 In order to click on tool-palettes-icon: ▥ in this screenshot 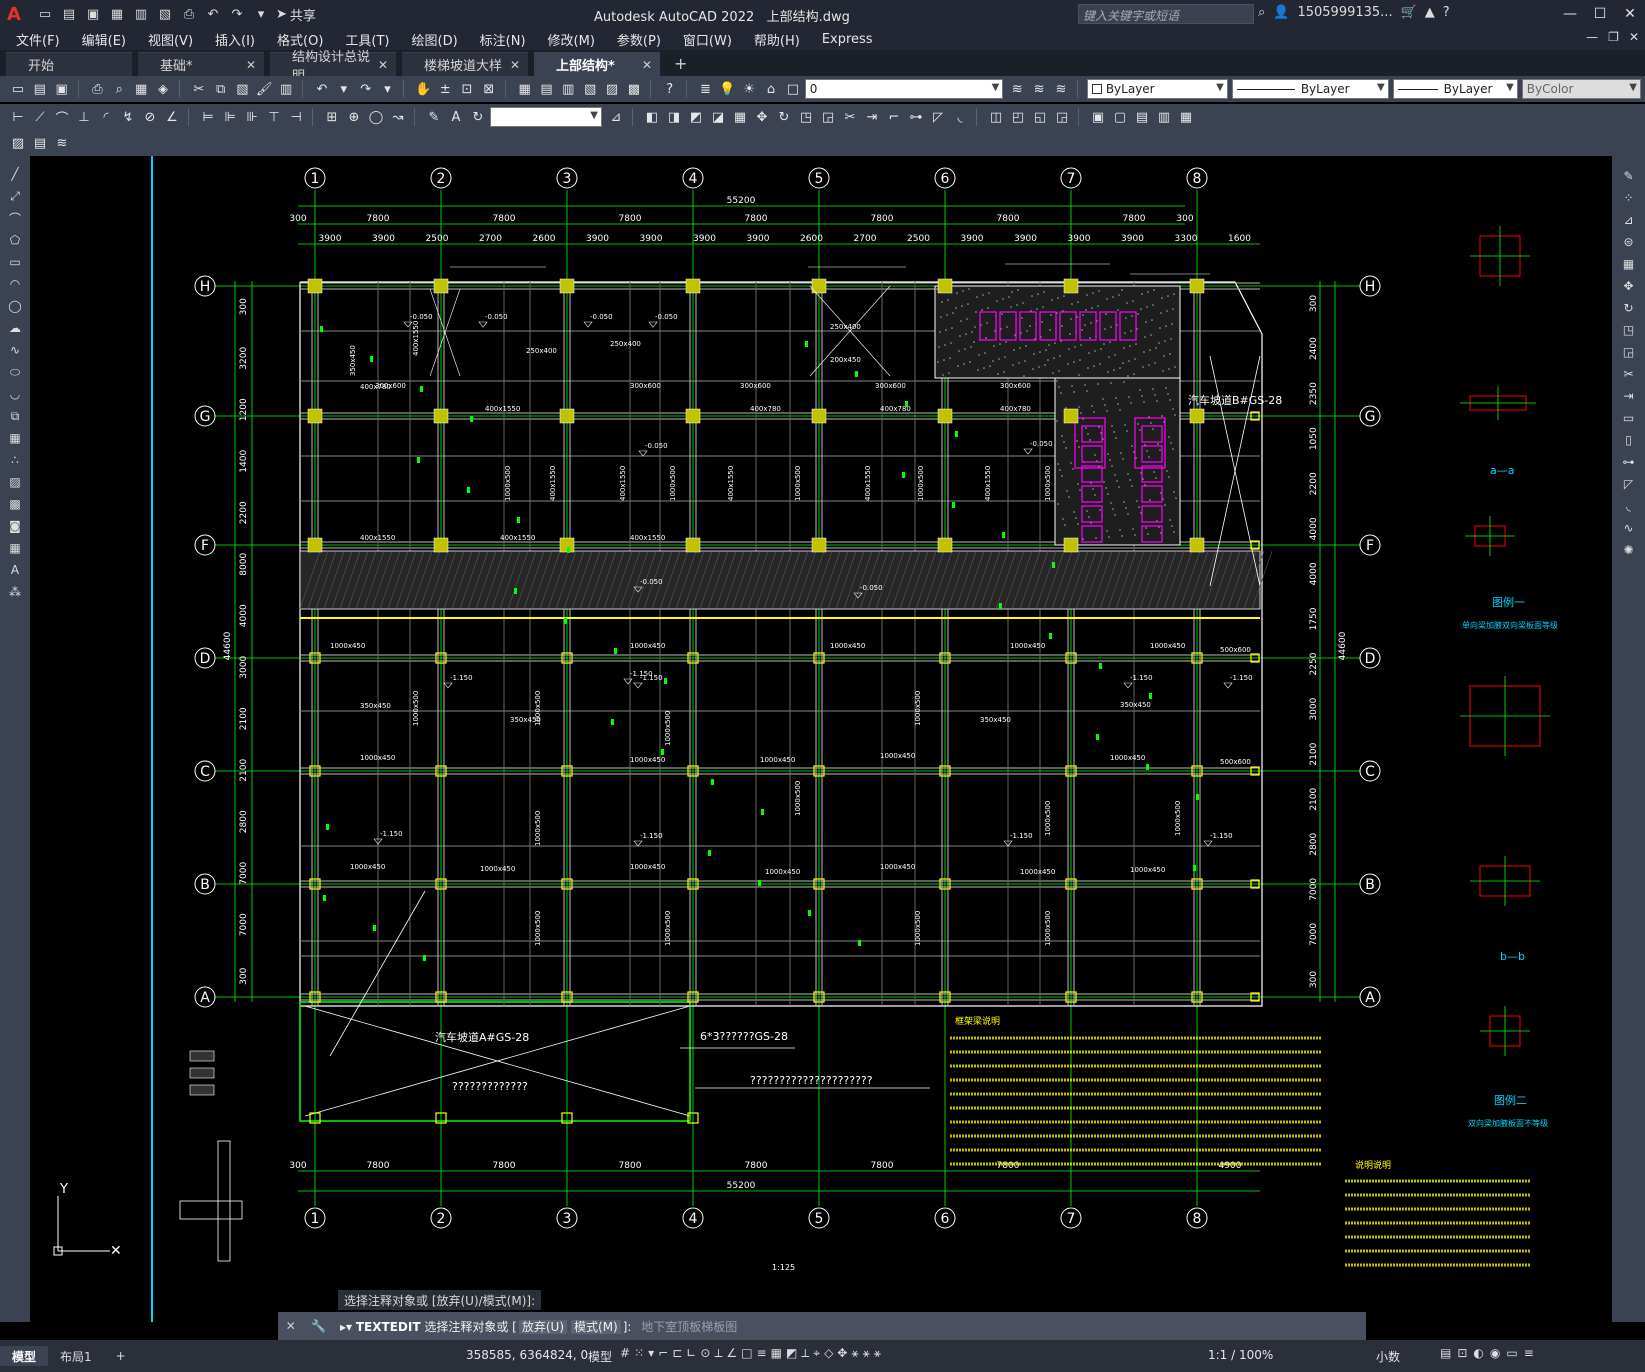, I will do `click(568, 89)`.